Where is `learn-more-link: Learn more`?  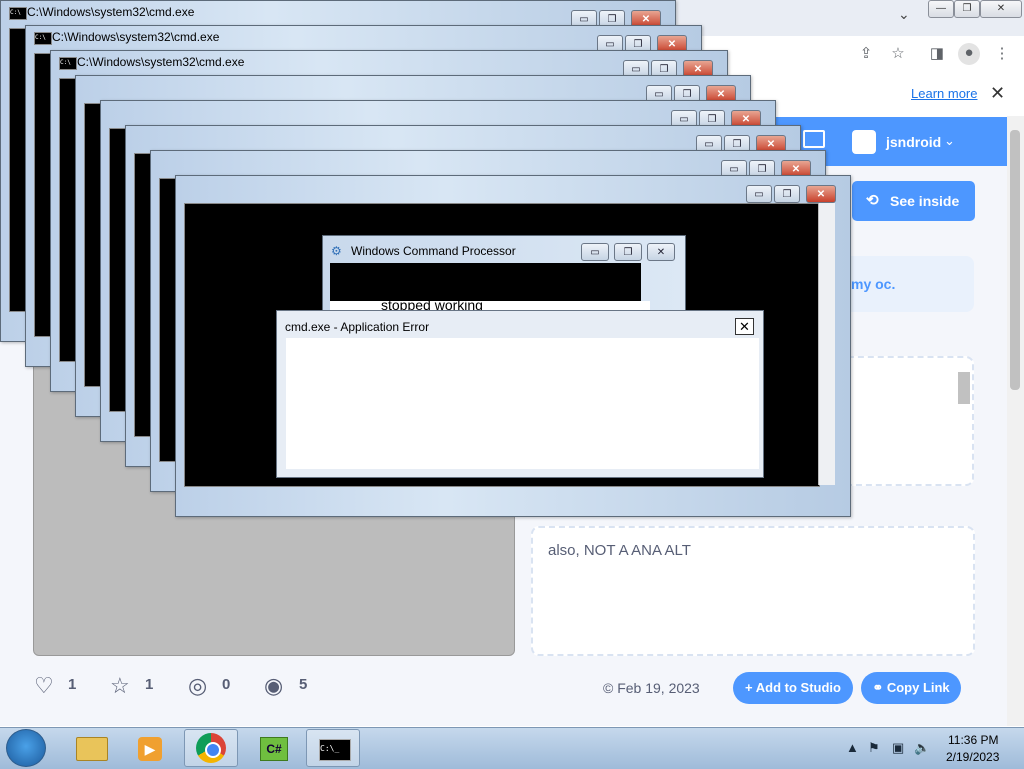 learn-more-link: Learn more is located at coordinates (944, 93).